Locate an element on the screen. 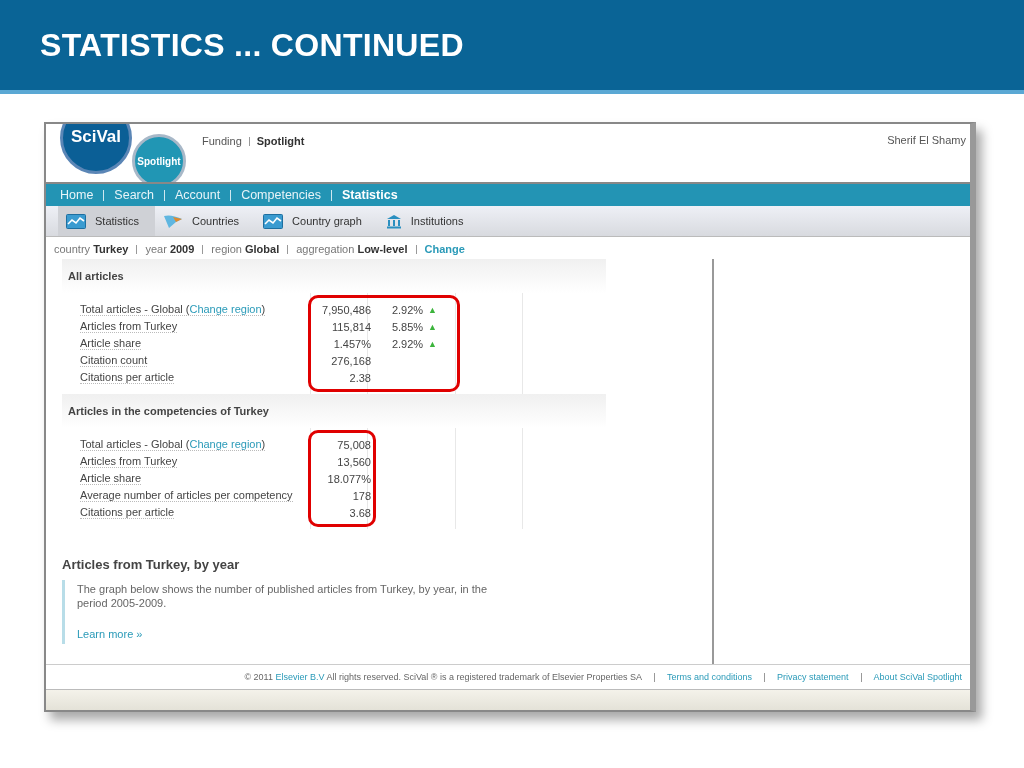 The width and height of the screenshot is (1024, 768). logo-subtext: Spotlight is located at coordinates (159, 161).